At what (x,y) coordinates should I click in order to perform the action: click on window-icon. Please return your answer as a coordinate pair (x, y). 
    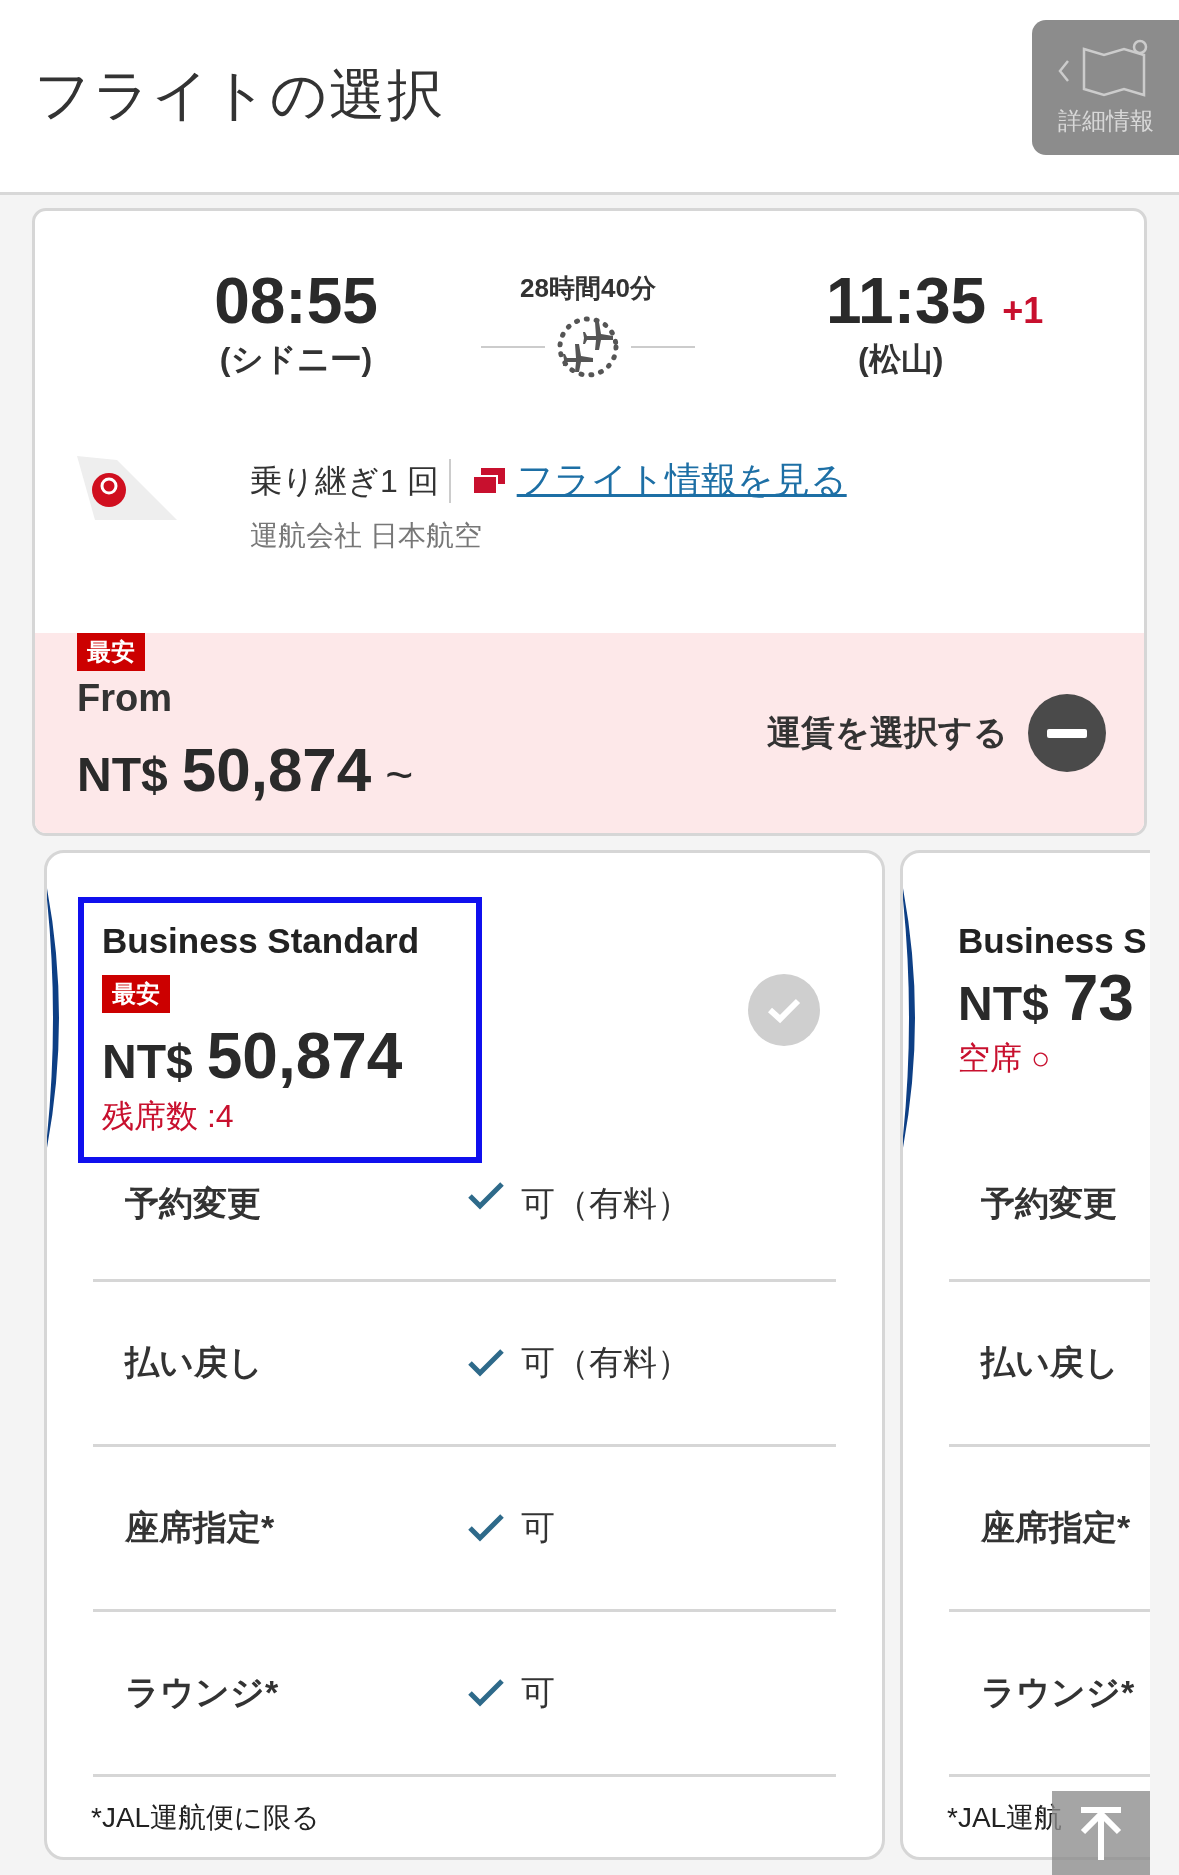
    Looking at the image, I should click on (488, 480).